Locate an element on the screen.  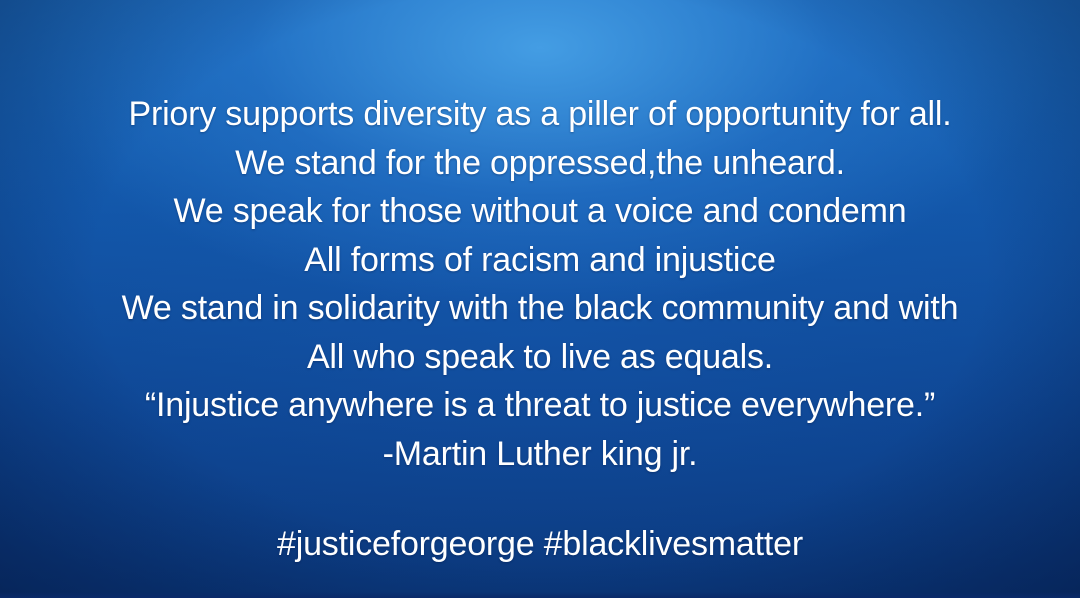
quote-attribution: -Martin Luther king jr. is located at coordinates (540, 453).